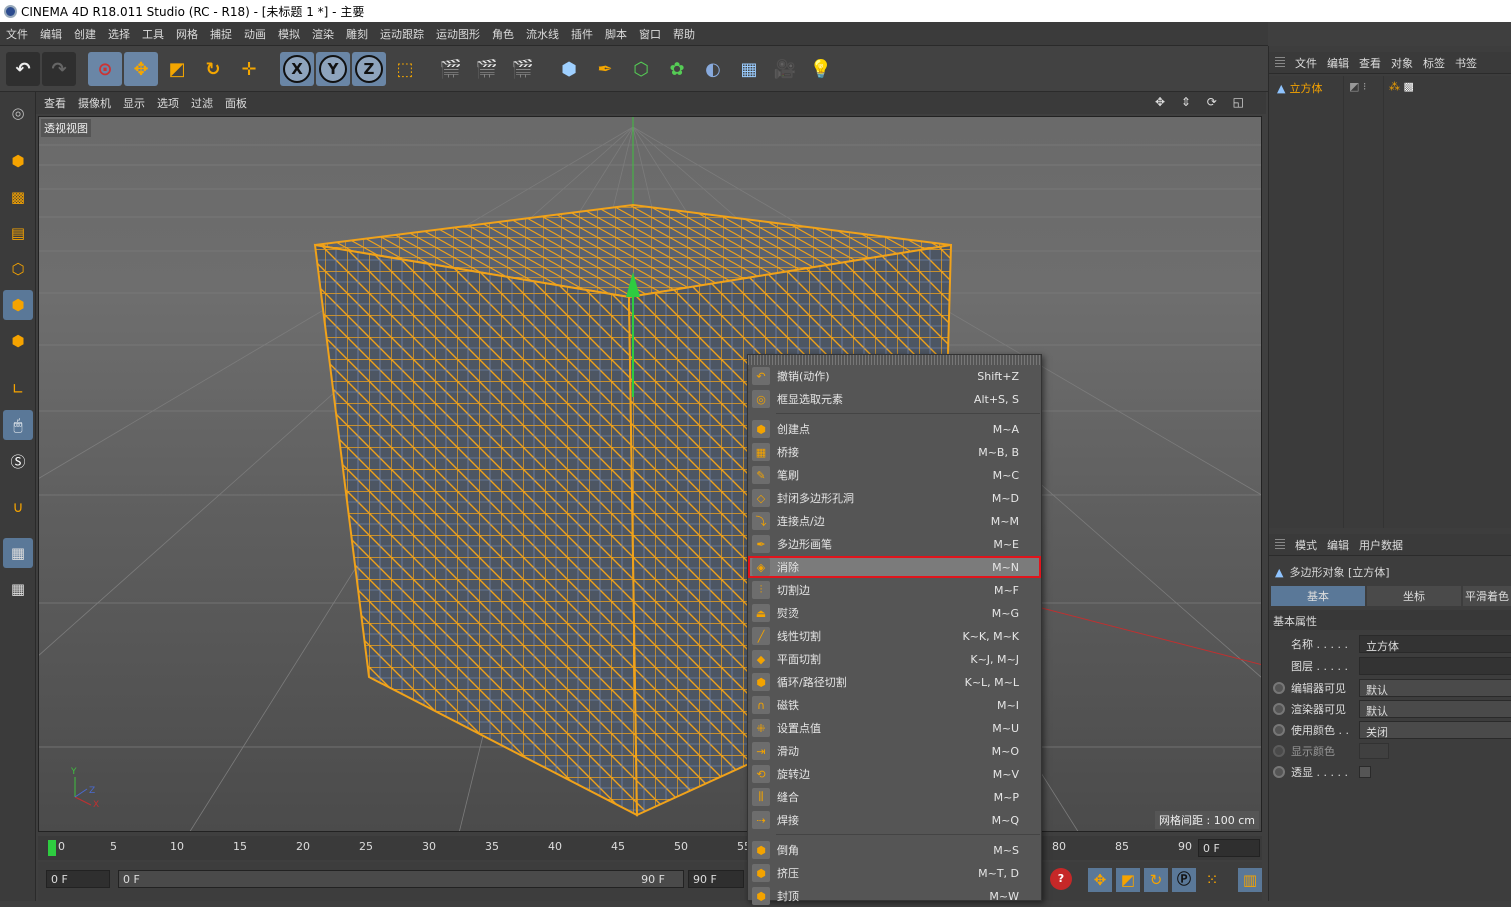 The width and height of the screenshot is (1511, 907). I want to click on menu-item-bridge: ▦ 桥接 M~B, B, so click(894, 452).